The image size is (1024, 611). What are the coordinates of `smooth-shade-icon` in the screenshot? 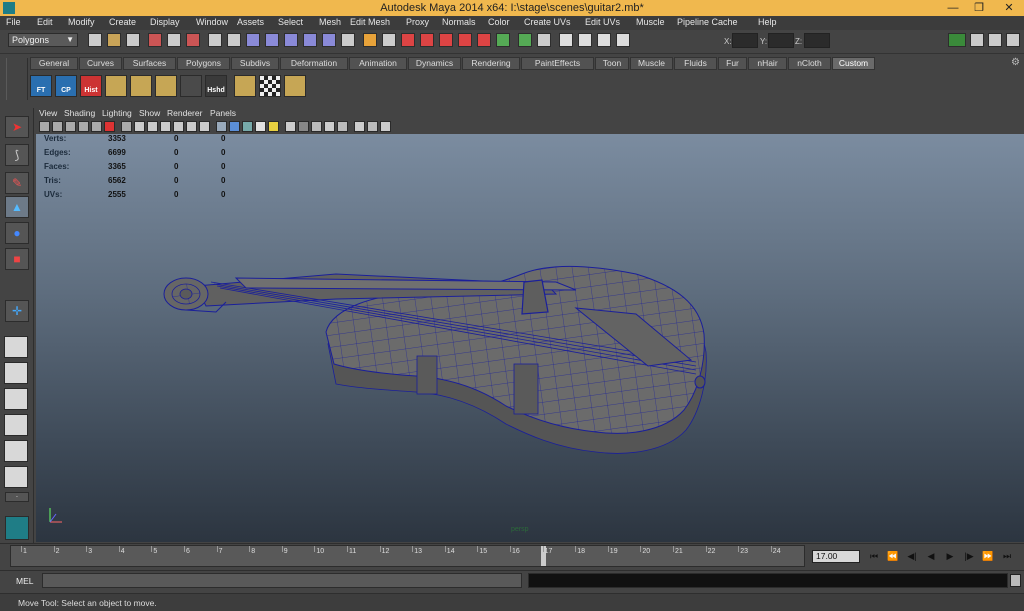 It's located at (234, 126).